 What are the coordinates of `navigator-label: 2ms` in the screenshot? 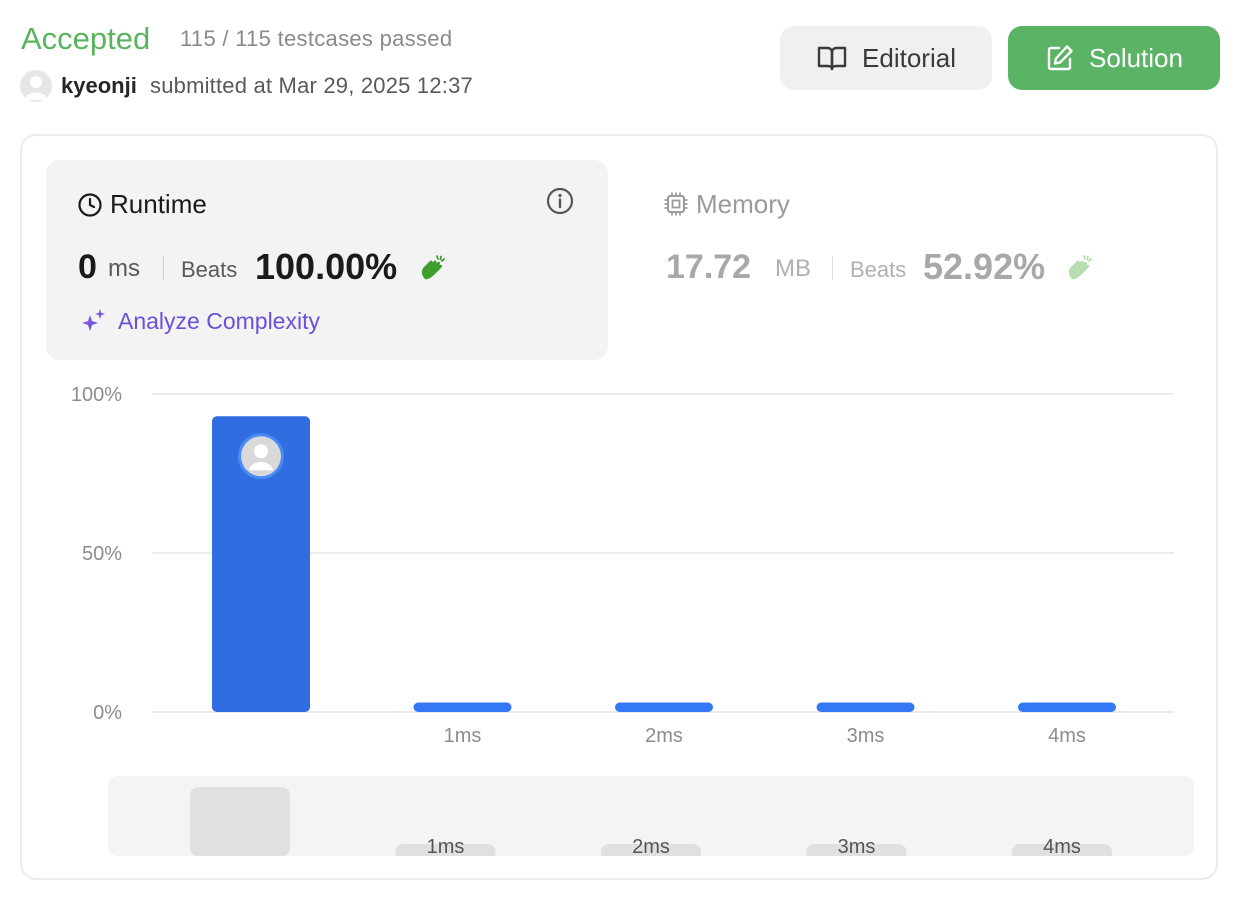 It's located at (651, 846).